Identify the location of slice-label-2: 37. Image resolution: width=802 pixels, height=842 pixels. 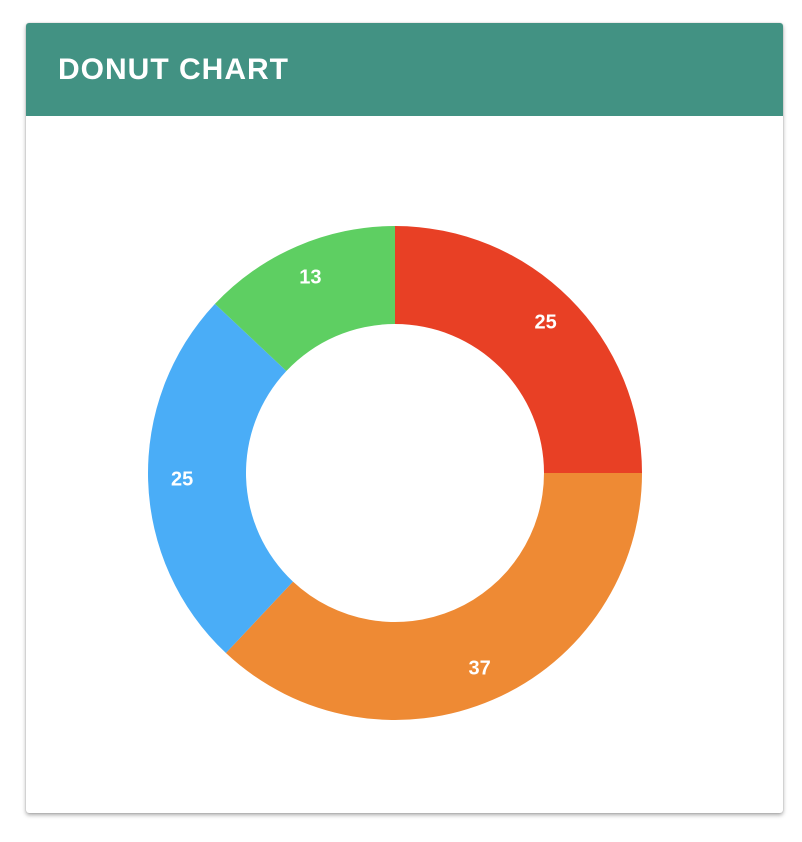
(479, 668).